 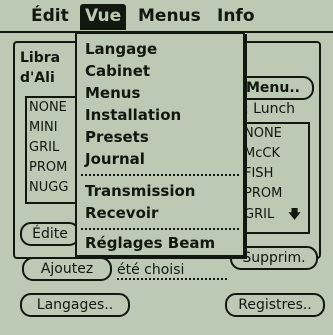 What do you see at coordinates (273, 174) in the screenshot?
I see `list-item: FISH` at bounding box center [273, 174].